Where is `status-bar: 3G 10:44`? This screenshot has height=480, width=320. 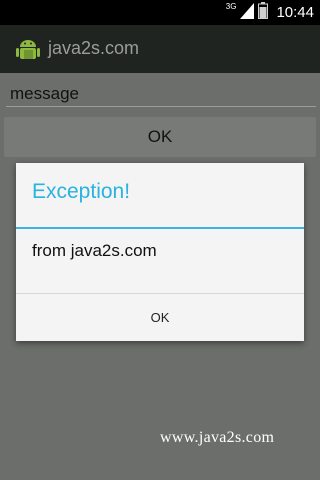 status-bar: 3G 10:44 is located at coordinates (160, 12).